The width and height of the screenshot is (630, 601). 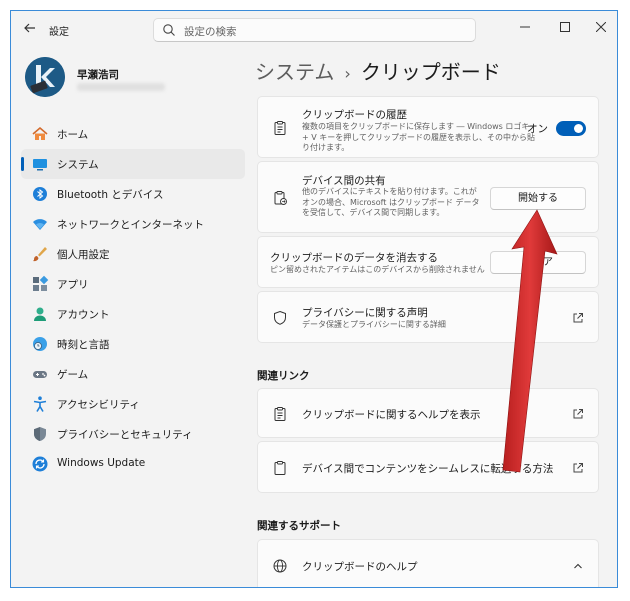 What do you see at coordinates (125, 435) in the screenshot?
I see `sidebar-item-label: プライバシーとセキュリティ` at bounding box center [125, 435].